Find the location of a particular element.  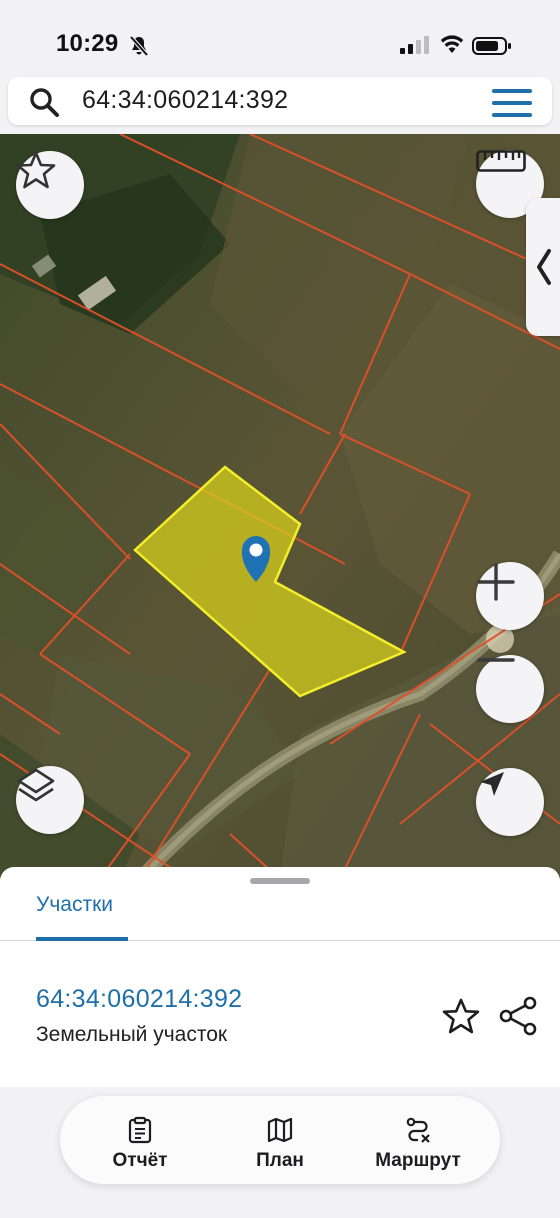

plan-button: План is located at coordinates (280, 1140).